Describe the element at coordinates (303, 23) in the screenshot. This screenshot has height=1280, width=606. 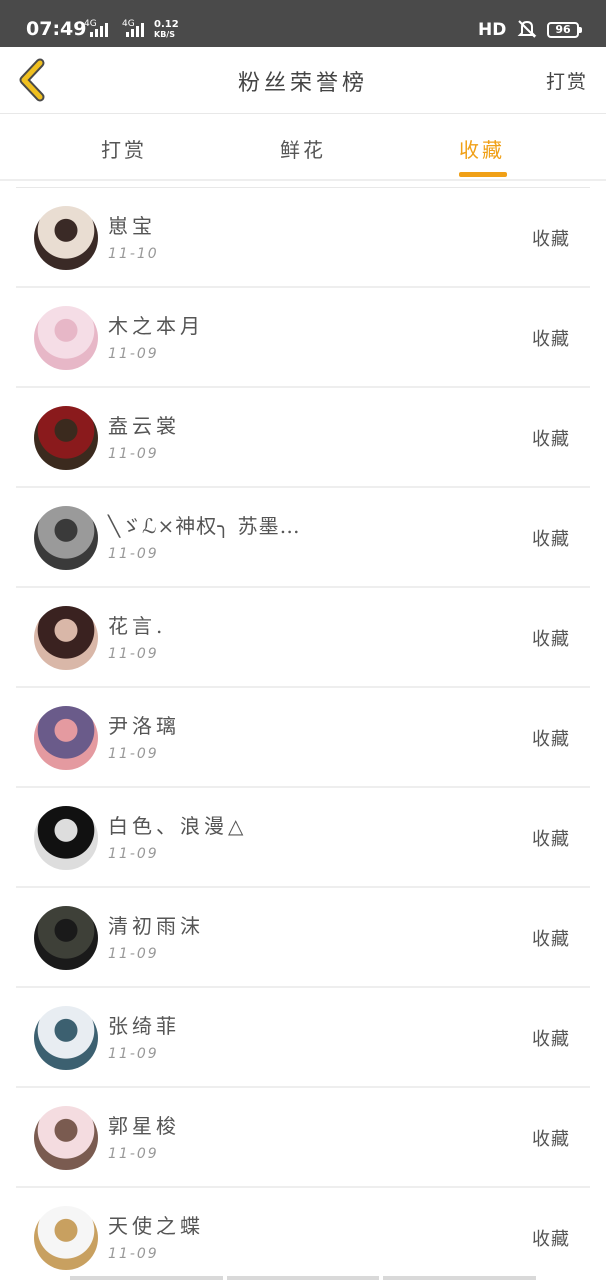
I see `status-bar: 07:49 4G 4G 0.12 KB/S HD 96` at that location.